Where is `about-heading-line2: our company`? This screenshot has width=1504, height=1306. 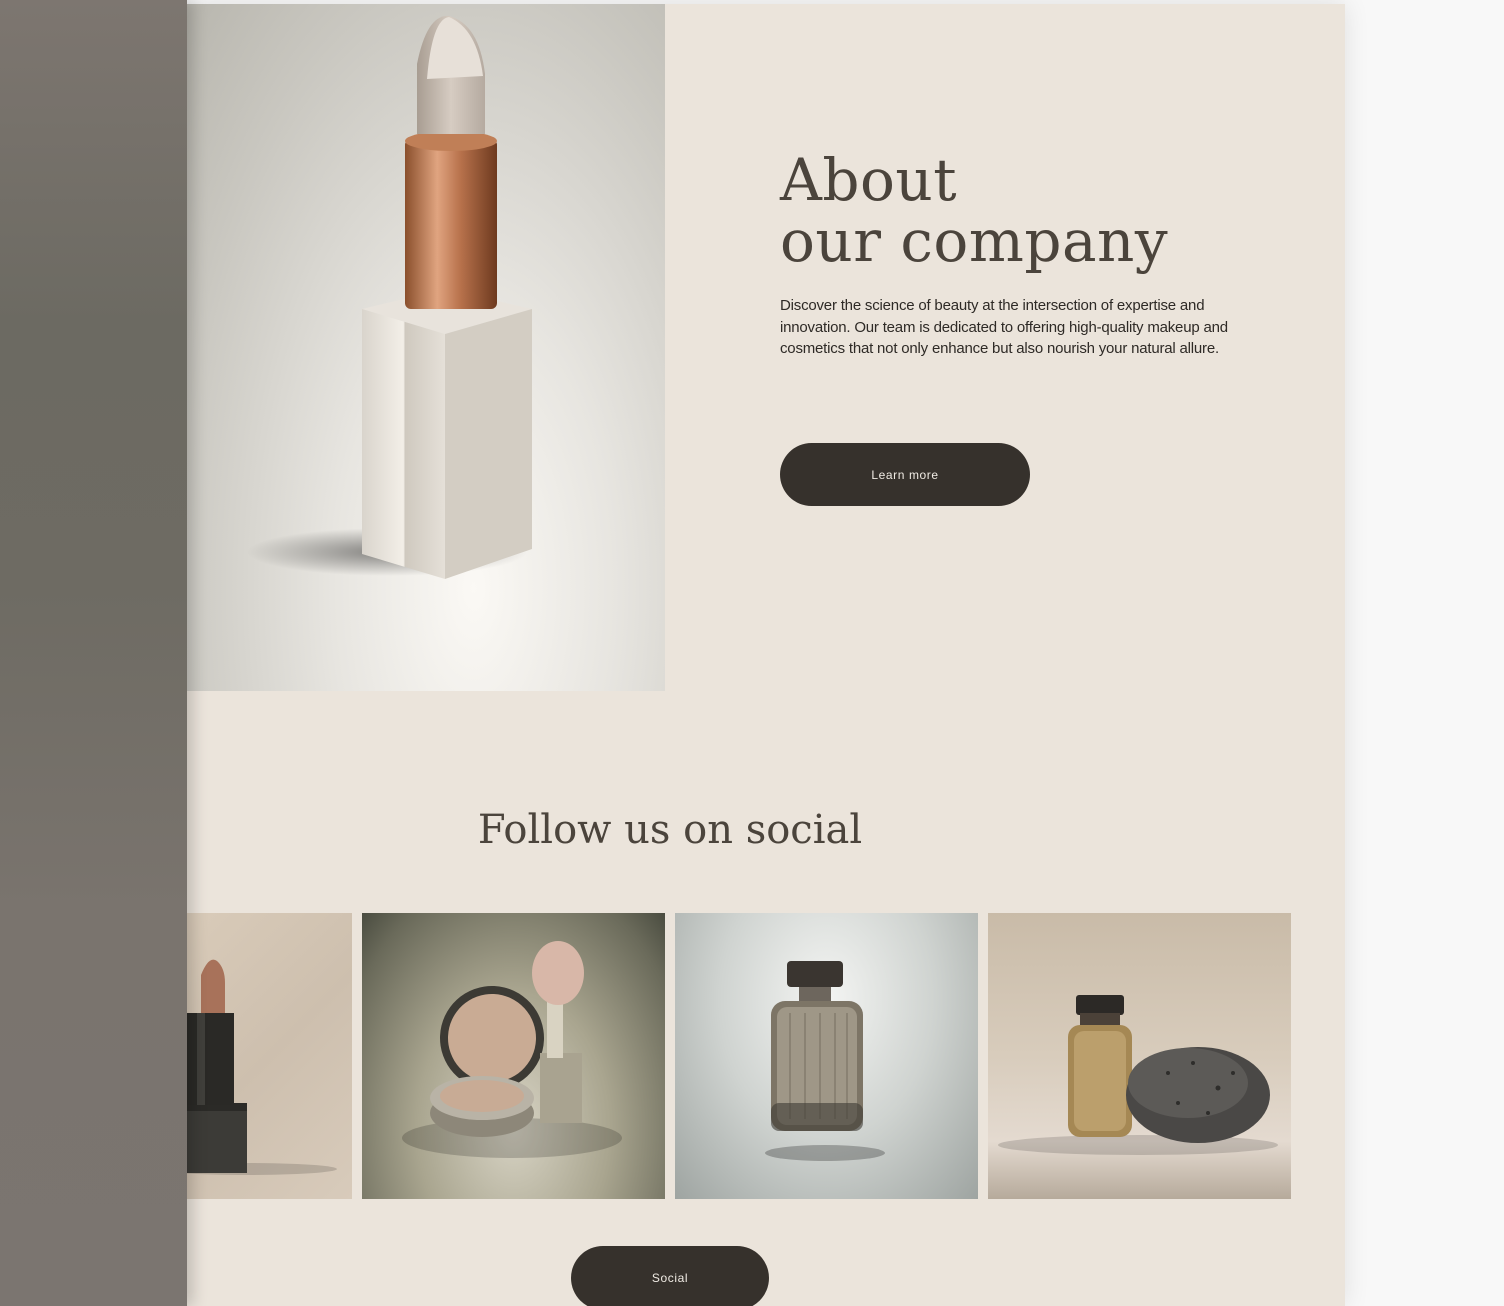
about-heading-line2: our company is located at coordinates (974, 241).